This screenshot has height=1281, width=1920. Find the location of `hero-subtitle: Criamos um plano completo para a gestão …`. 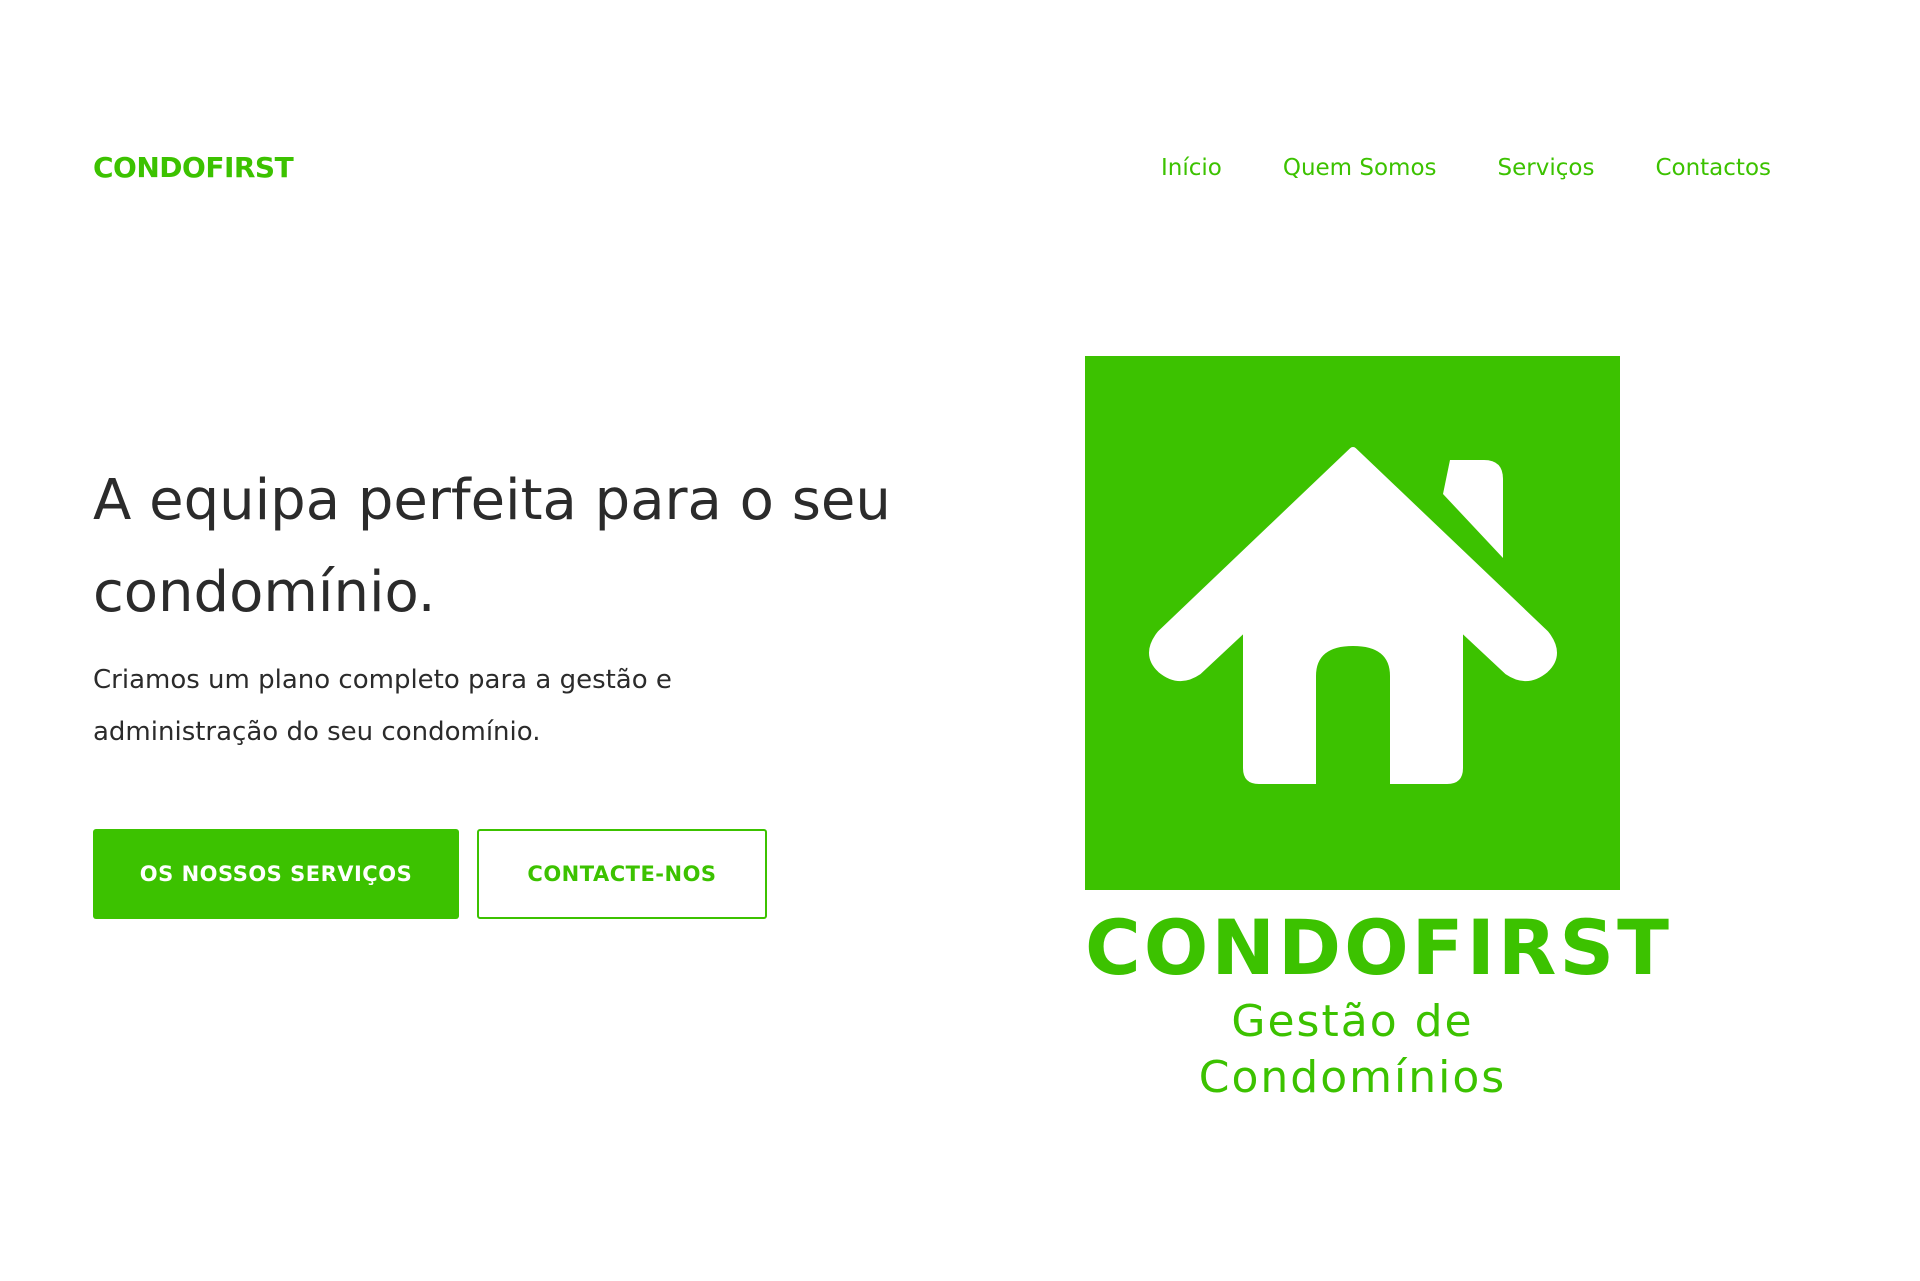

hero-subtitle: Criamos um plano completo para a gestão … is located at coordinates (382, 706).